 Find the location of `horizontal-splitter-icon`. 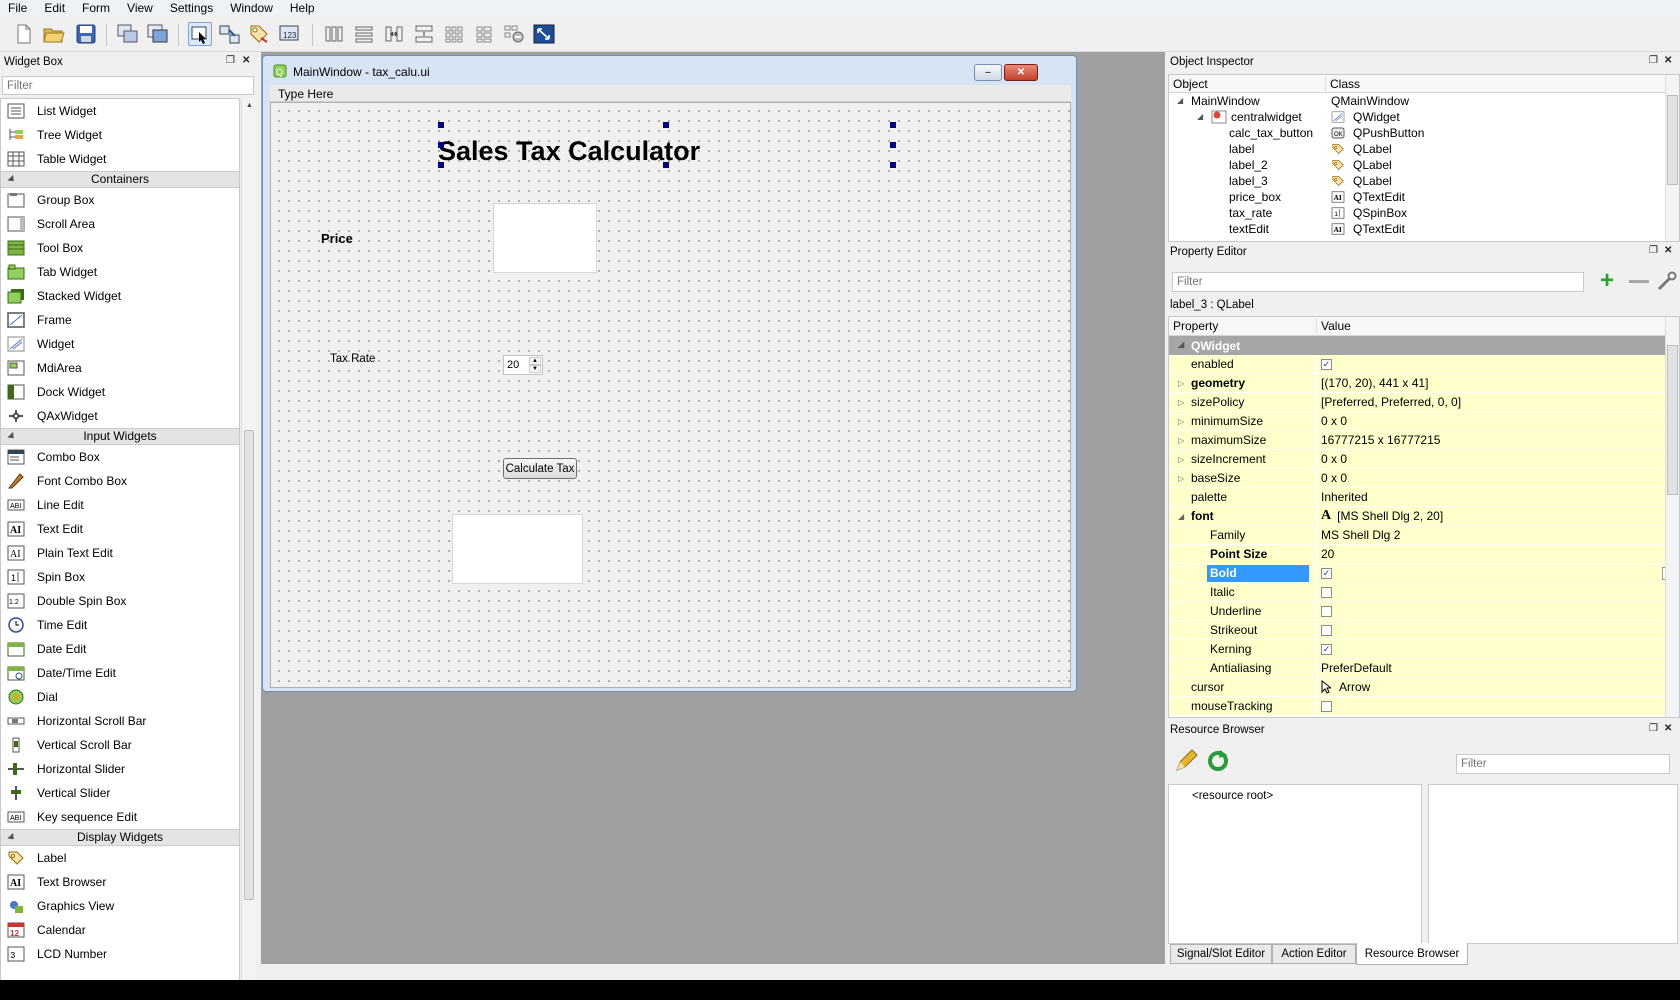

horizontal-splitter-icon is located at coordinates (394, 34).